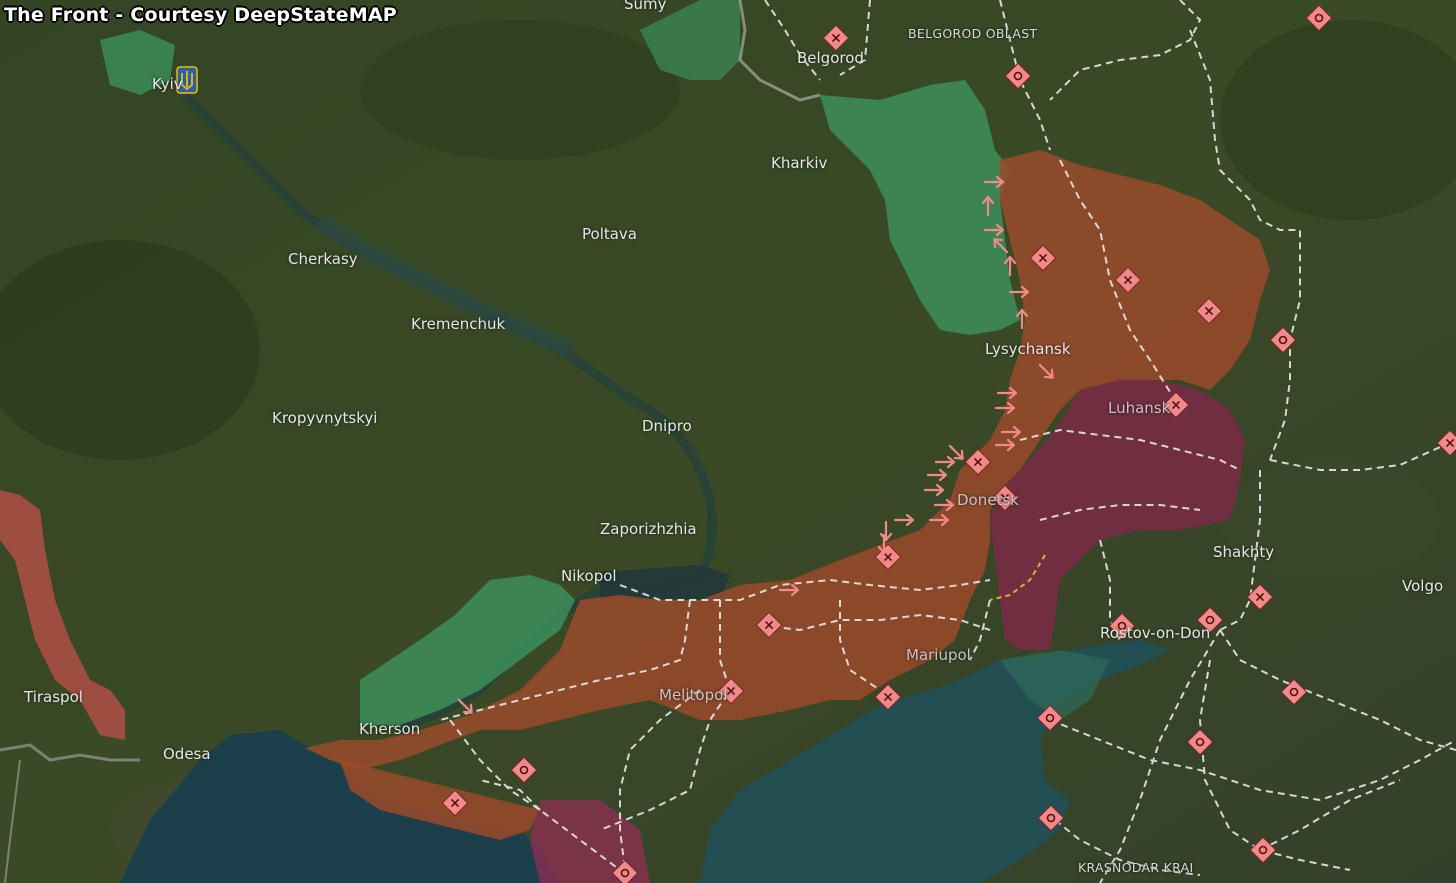 The image size is (1456, 883). I want to click on city-label-belgorod: Belgorod, so click(830, 58).